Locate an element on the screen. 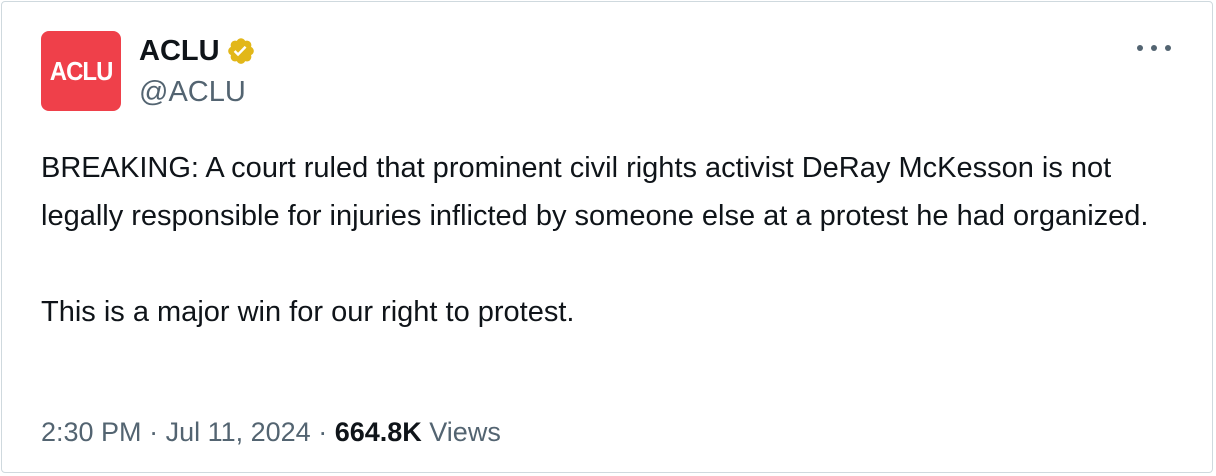 This screenshot has width=1216, height=476. aclu-logo: ACLU is located at coordinates (81, 70).